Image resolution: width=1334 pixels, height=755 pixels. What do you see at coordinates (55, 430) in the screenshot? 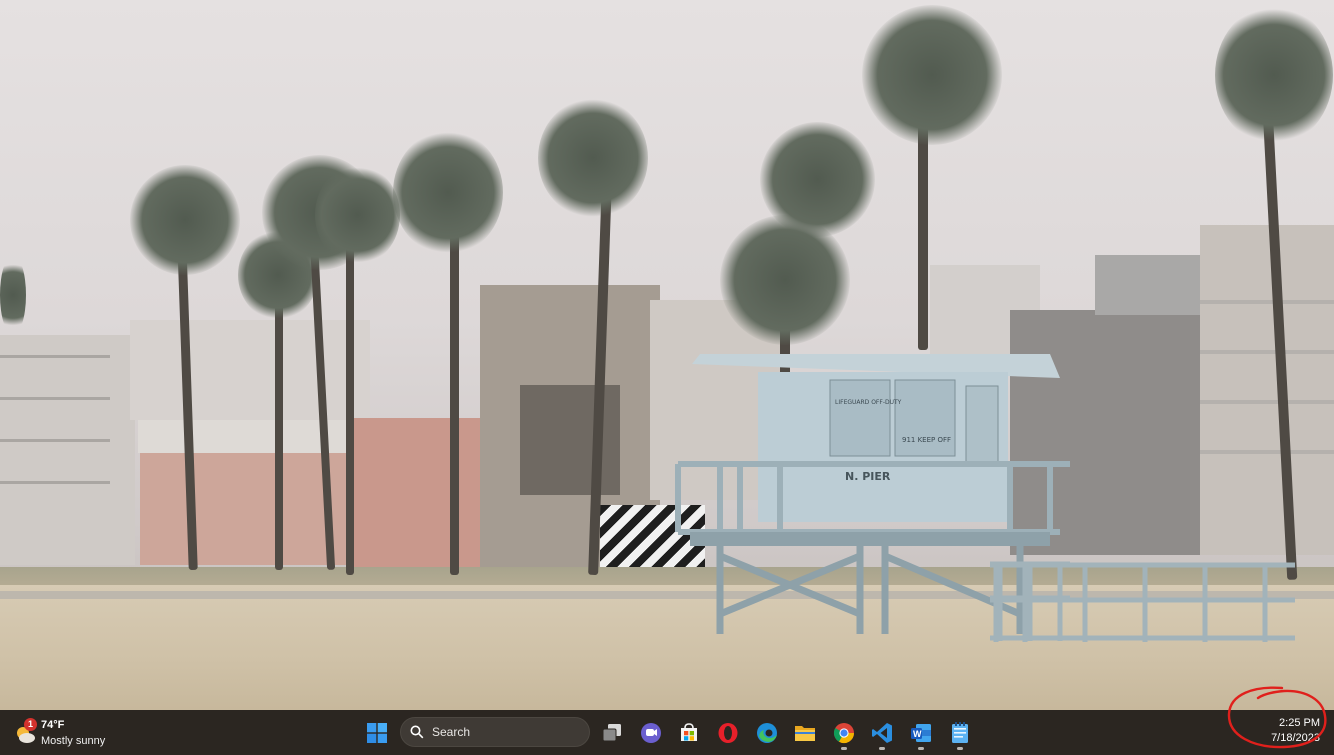
I see `building-left-balconies` at bounding box center [55, 430].